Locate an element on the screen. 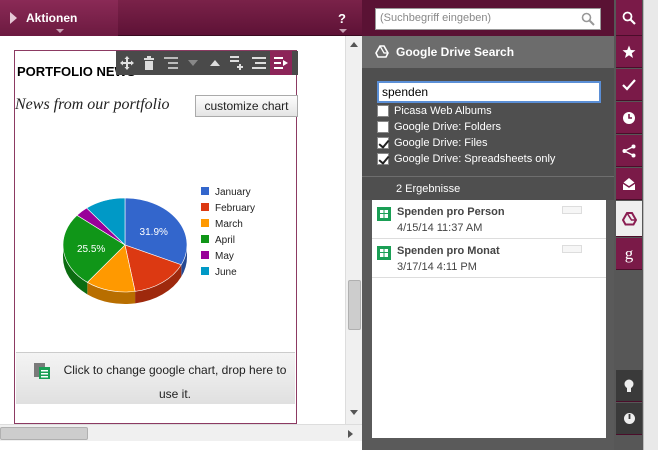 This screenshot has height=450, width=658. add-row-icon is located at coordinates (237, 63).